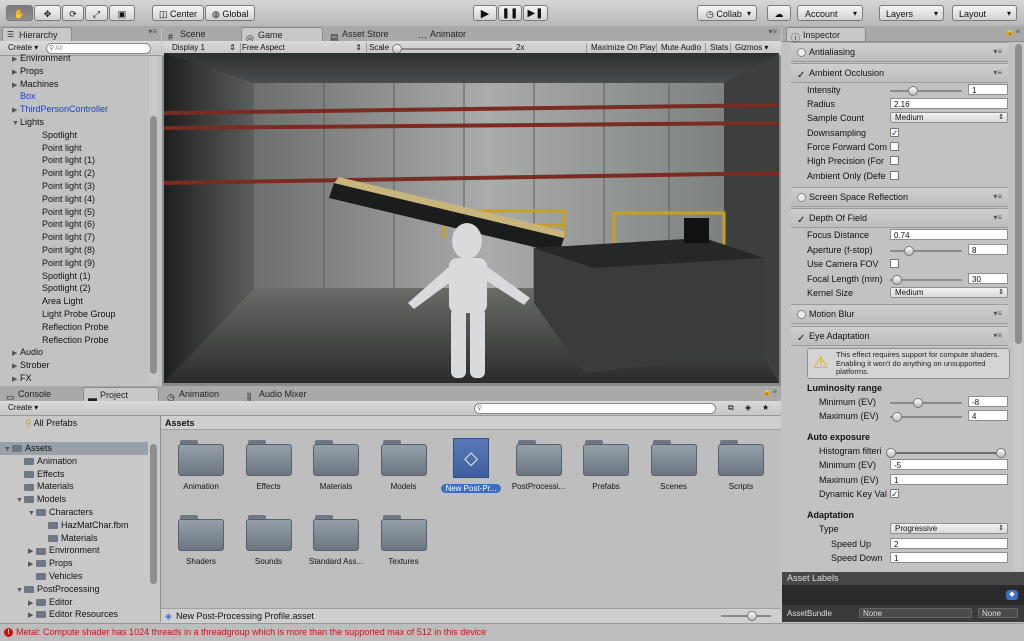  Describe the element at coordinates (79, 263) in the screenshot. I see `hierarchy-item: Point light (9)` at that location.